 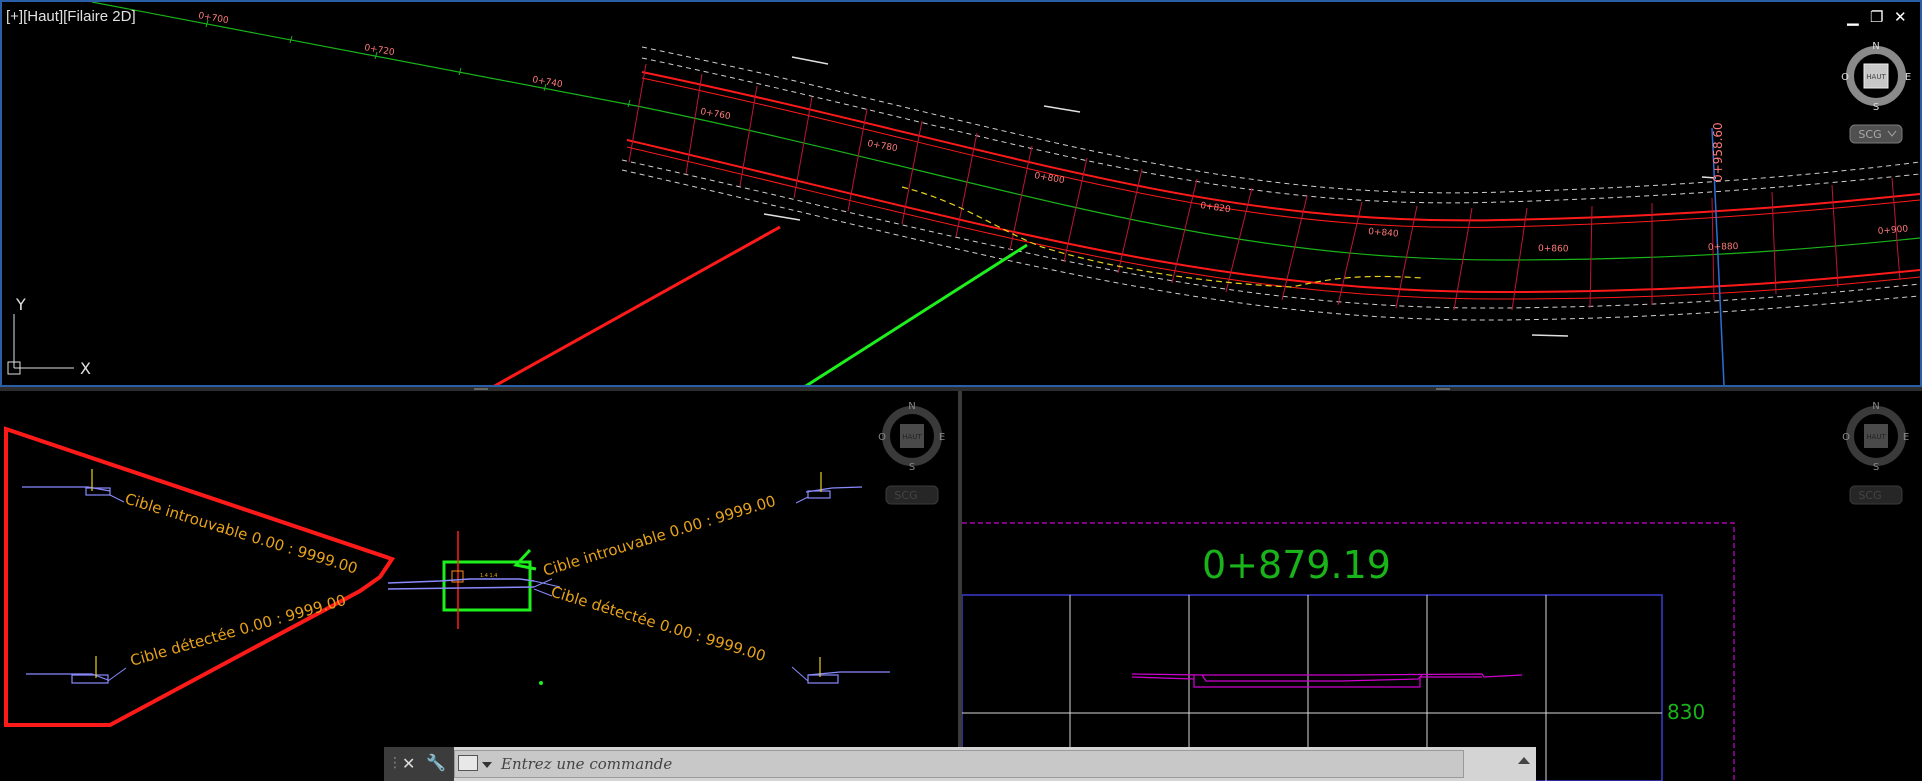 I want to click on restore-button: ❐, so click(x=1876, y=17).